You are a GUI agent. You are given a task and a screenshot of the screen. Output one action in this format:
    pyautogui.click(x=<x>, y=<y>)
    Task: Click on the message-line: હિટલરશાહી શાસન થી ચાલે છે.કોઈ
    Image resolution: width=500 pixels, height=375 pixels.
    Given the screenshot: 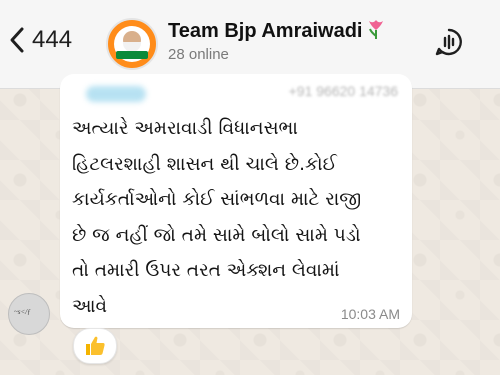 What is the action you would take?
    pyautogui.click(x=204, y=164)
    